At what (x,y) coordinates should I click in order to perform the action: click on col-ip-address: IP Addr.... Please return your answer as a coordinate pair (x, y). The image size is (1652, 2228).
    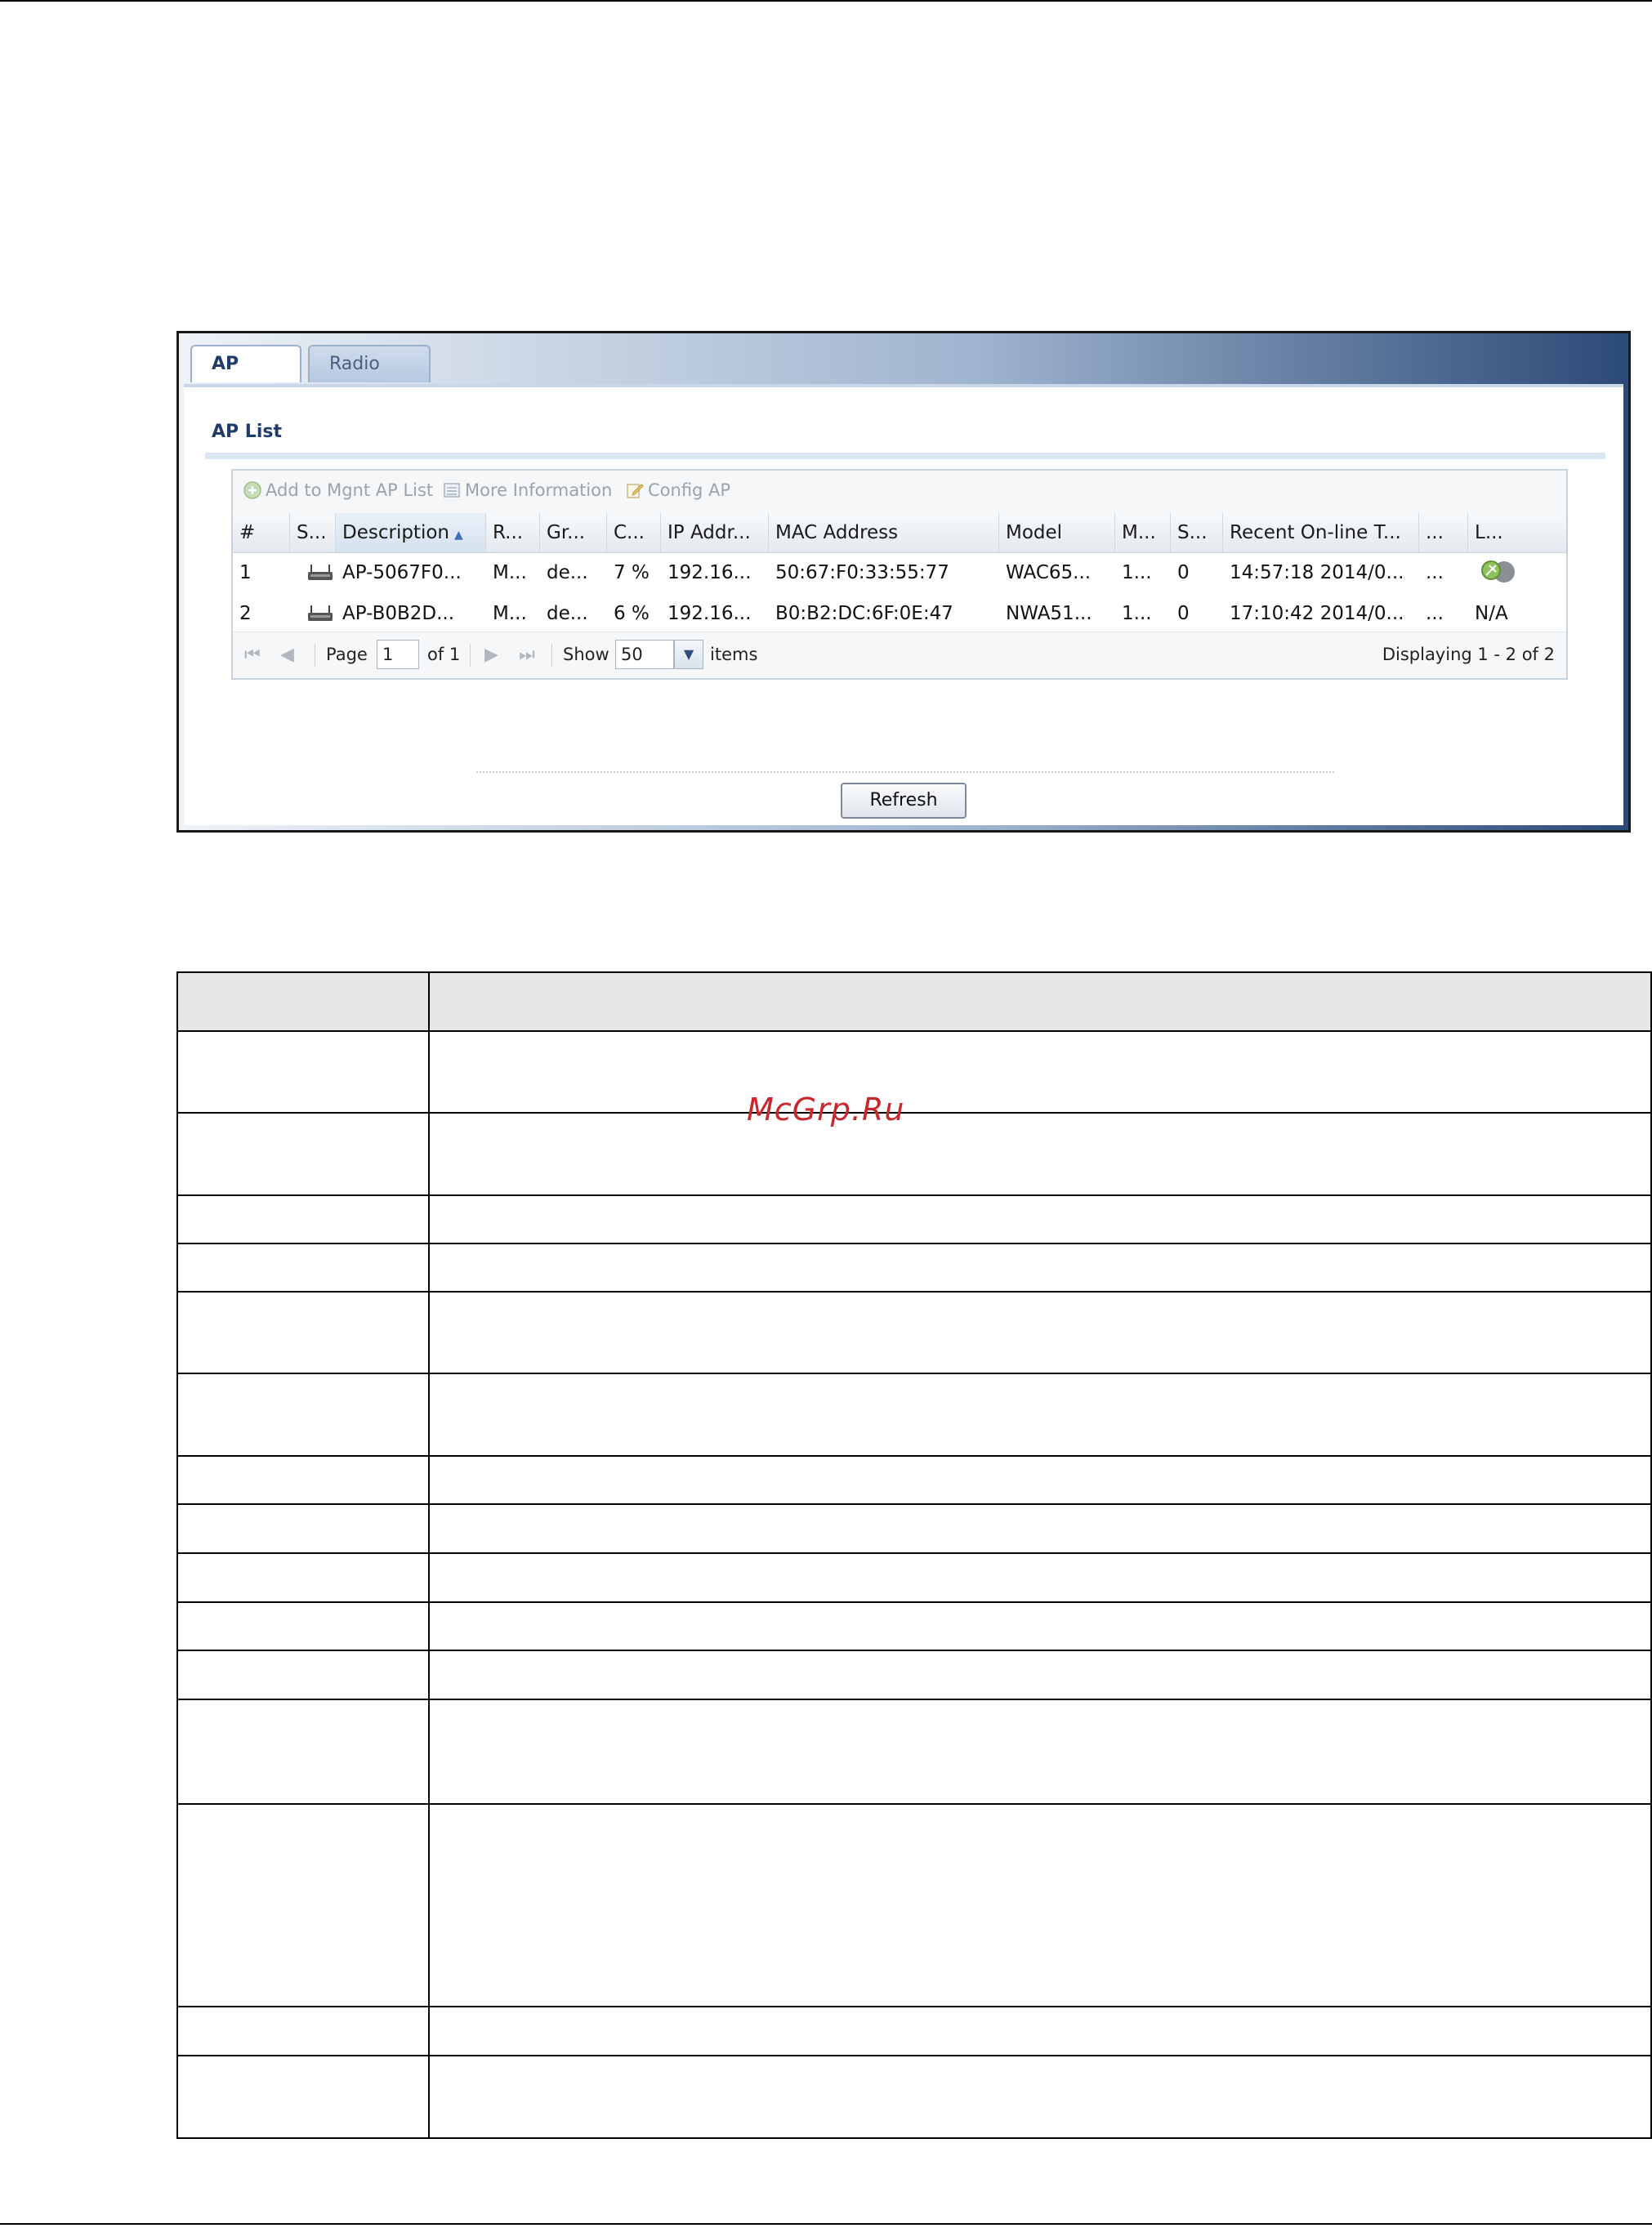
    Looking at the image, I should click on (715, 532).